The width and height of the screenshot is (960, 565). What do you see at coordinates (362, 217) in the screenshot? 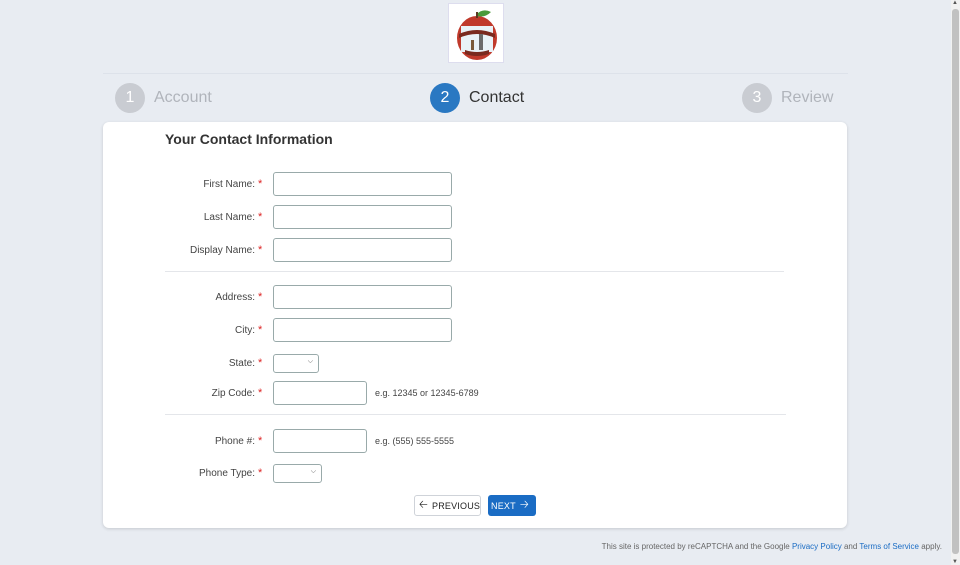
I see `last-name-input` at bounding box center [362, 217].